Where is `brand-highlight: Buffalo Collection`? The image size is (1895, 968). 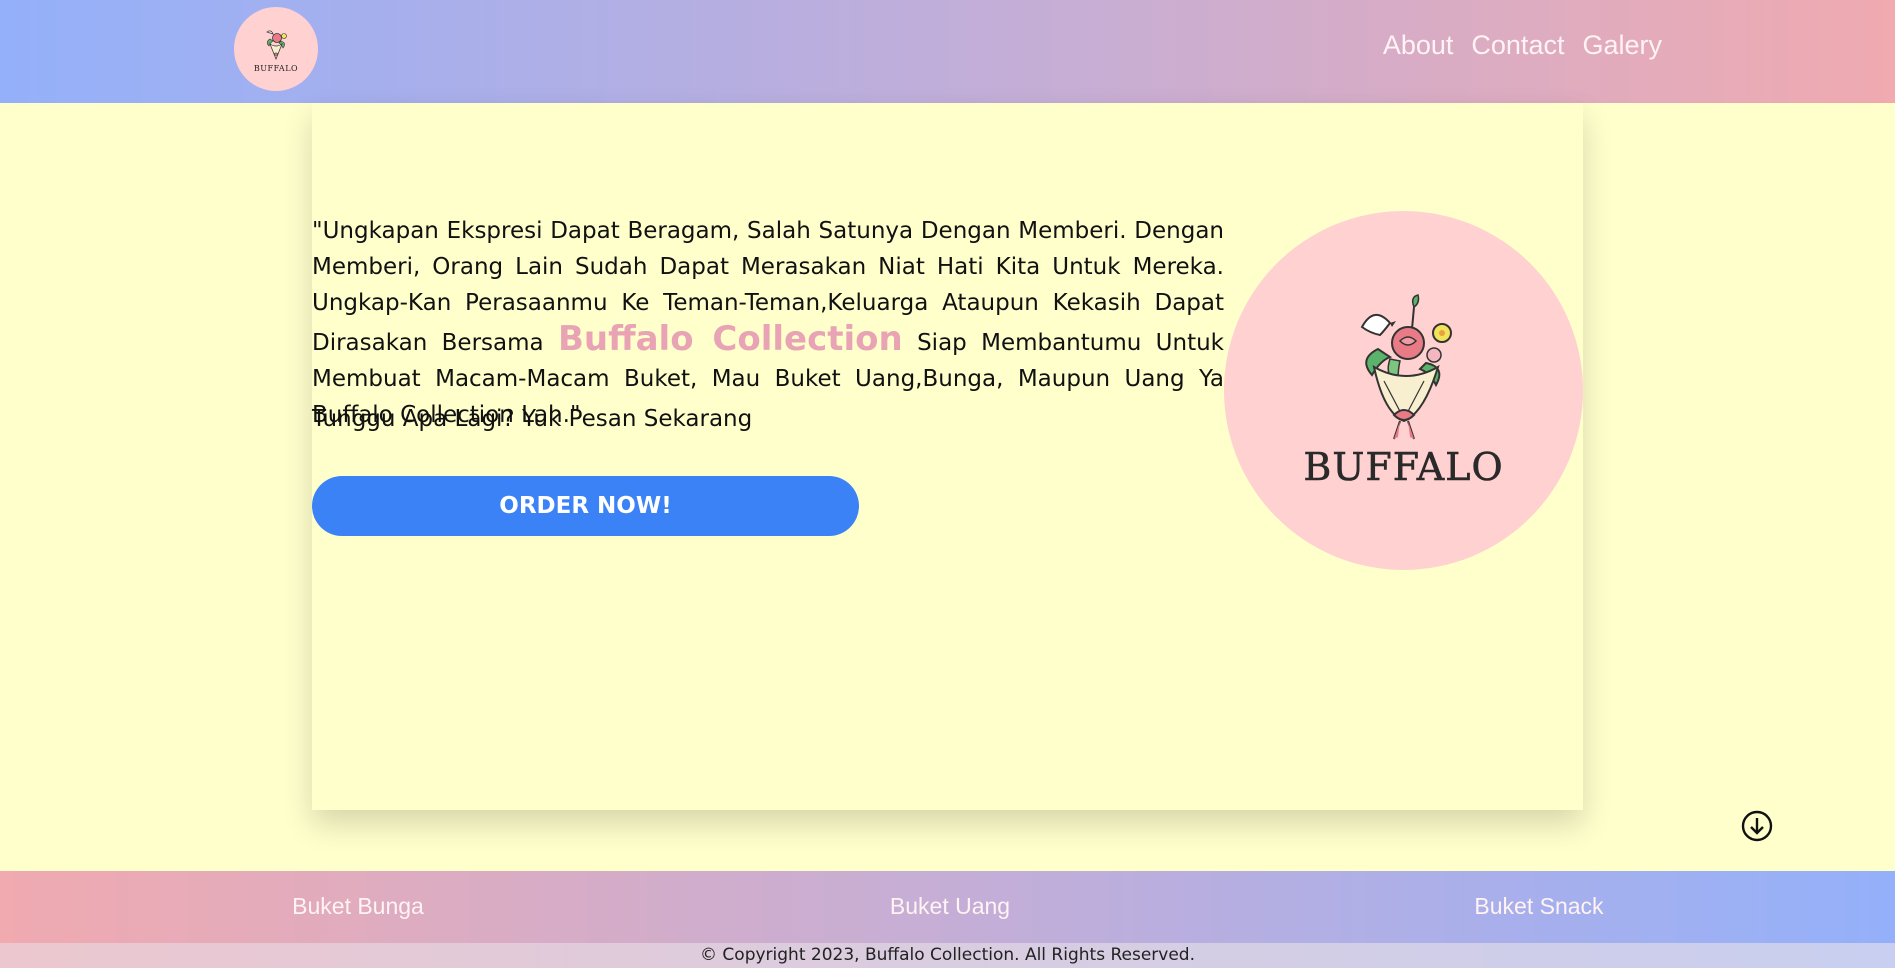
brand-highlight: Buffalo Collection is located at coordinates (730, 339).